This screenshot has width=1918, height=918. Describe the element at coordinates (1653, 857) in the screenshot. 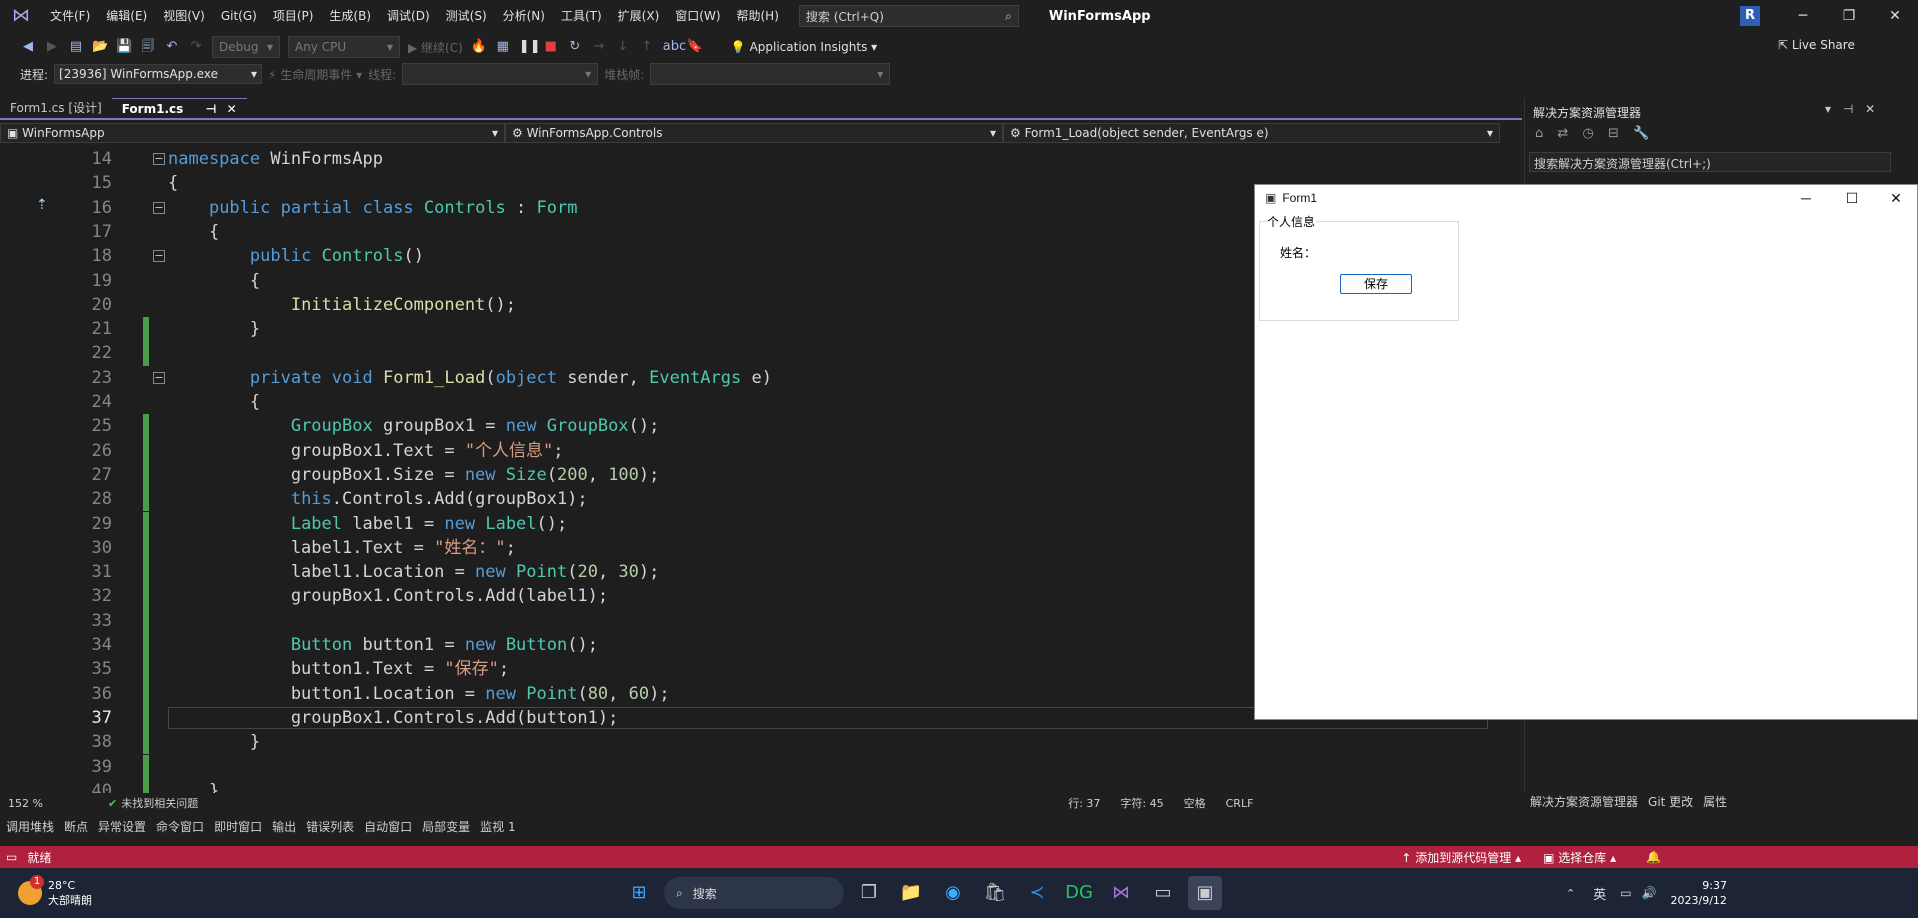

I see `notification-bell-icon: 🔔` at that location.